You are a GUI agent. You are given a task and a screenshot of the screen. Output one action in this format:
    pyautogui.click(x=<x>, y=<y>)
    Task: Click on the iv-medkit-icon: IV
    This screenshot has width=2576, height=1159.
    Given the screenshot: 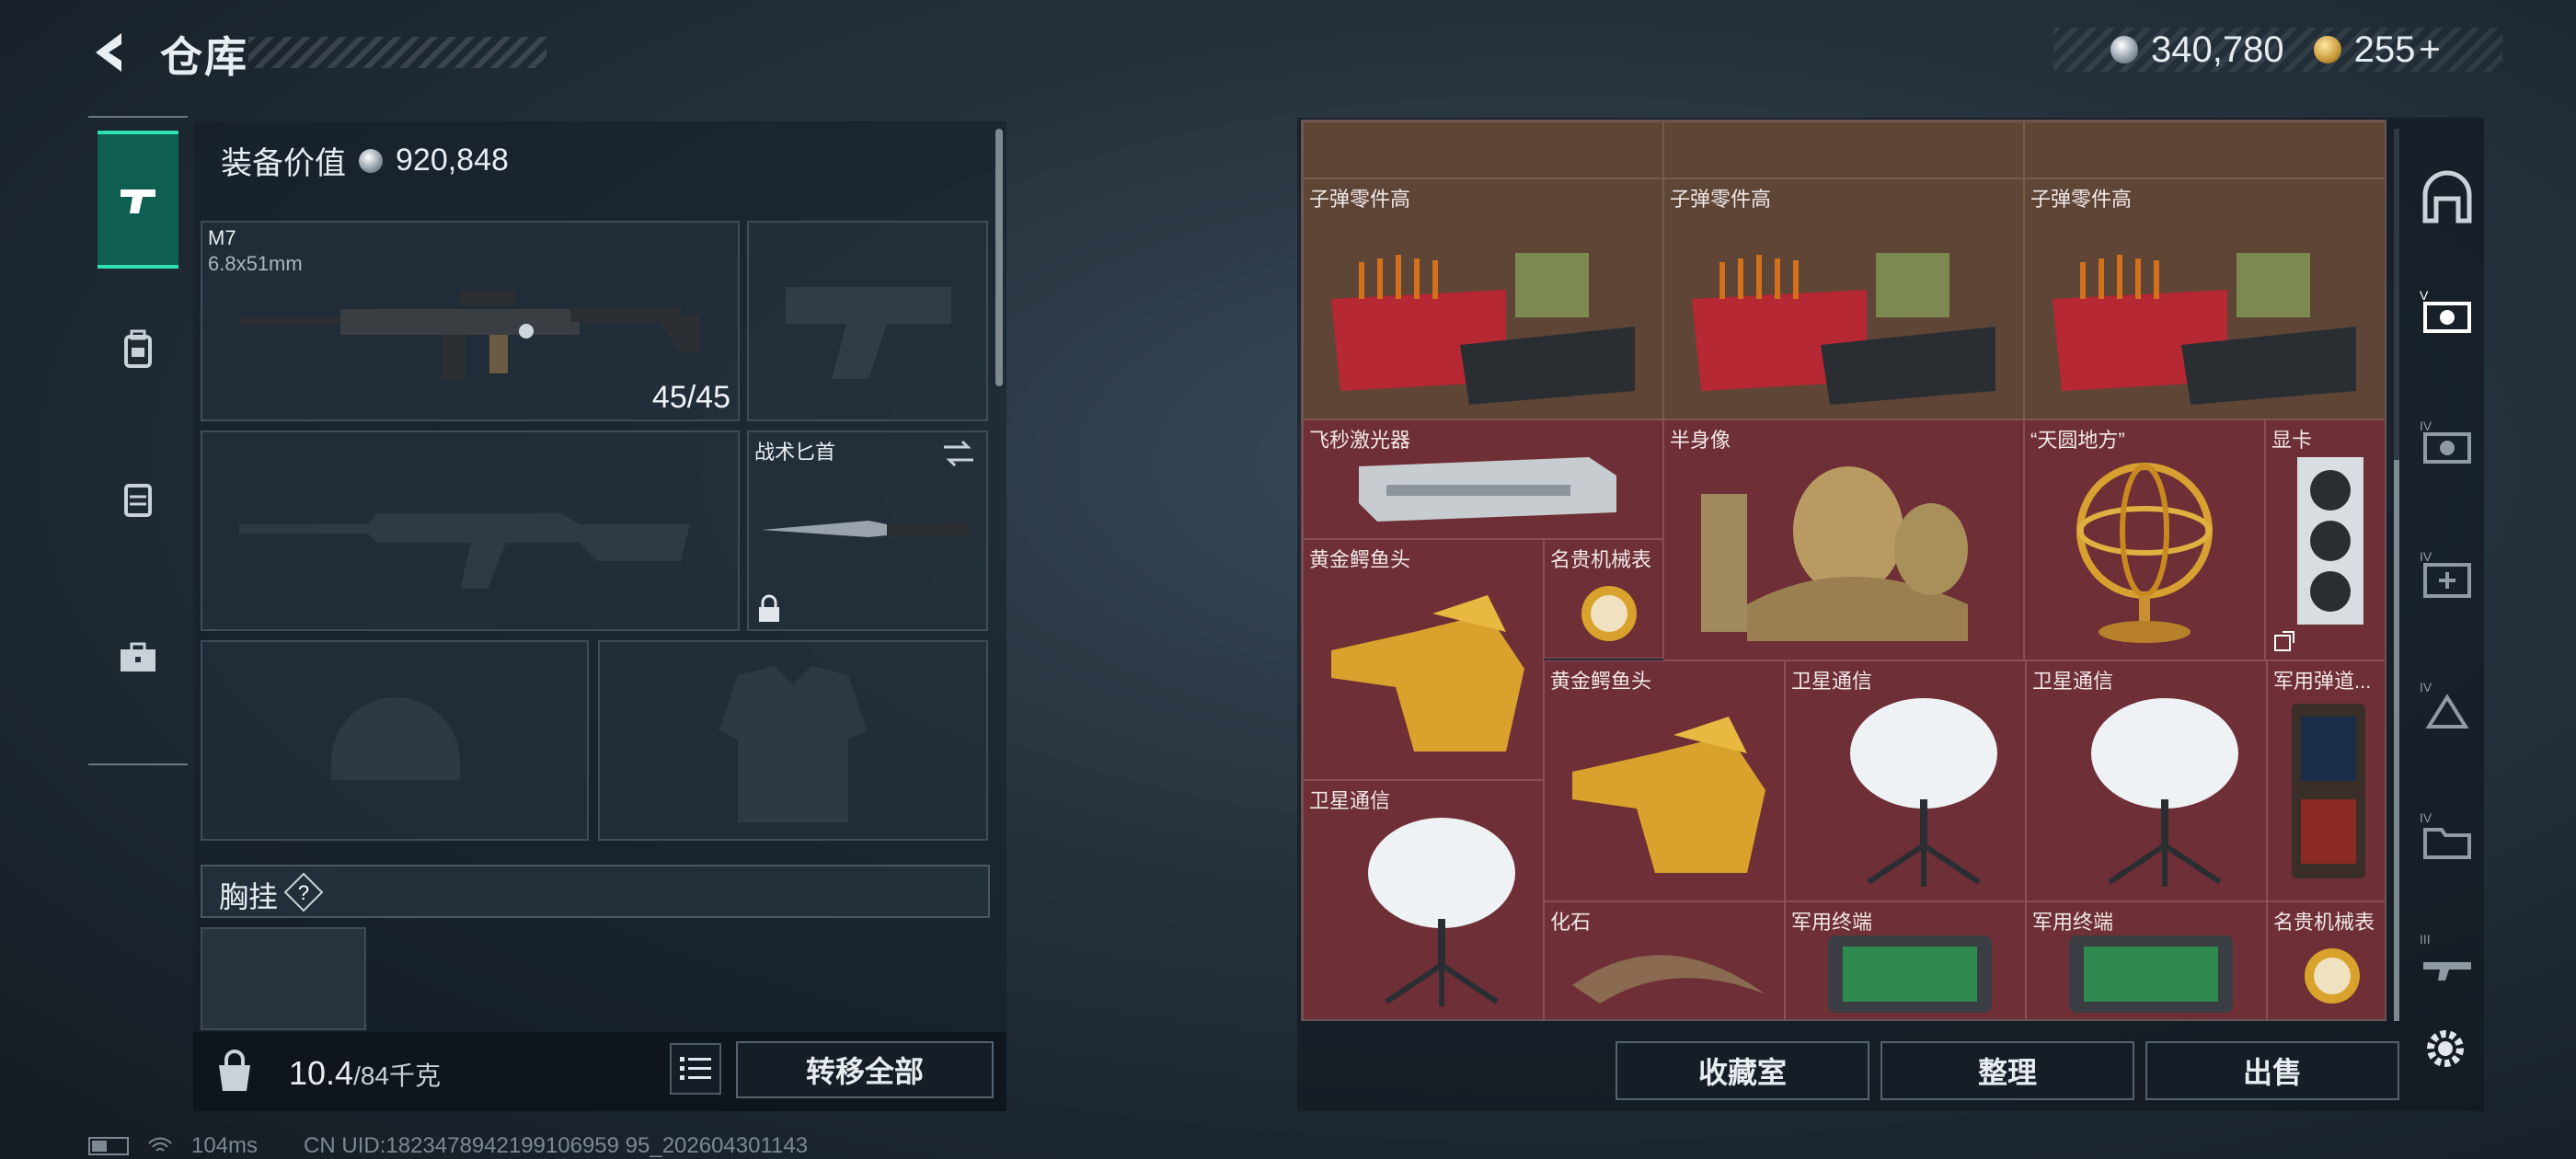 What is the action you would take?
    pyautogui.click(x=2445, y=573)
    